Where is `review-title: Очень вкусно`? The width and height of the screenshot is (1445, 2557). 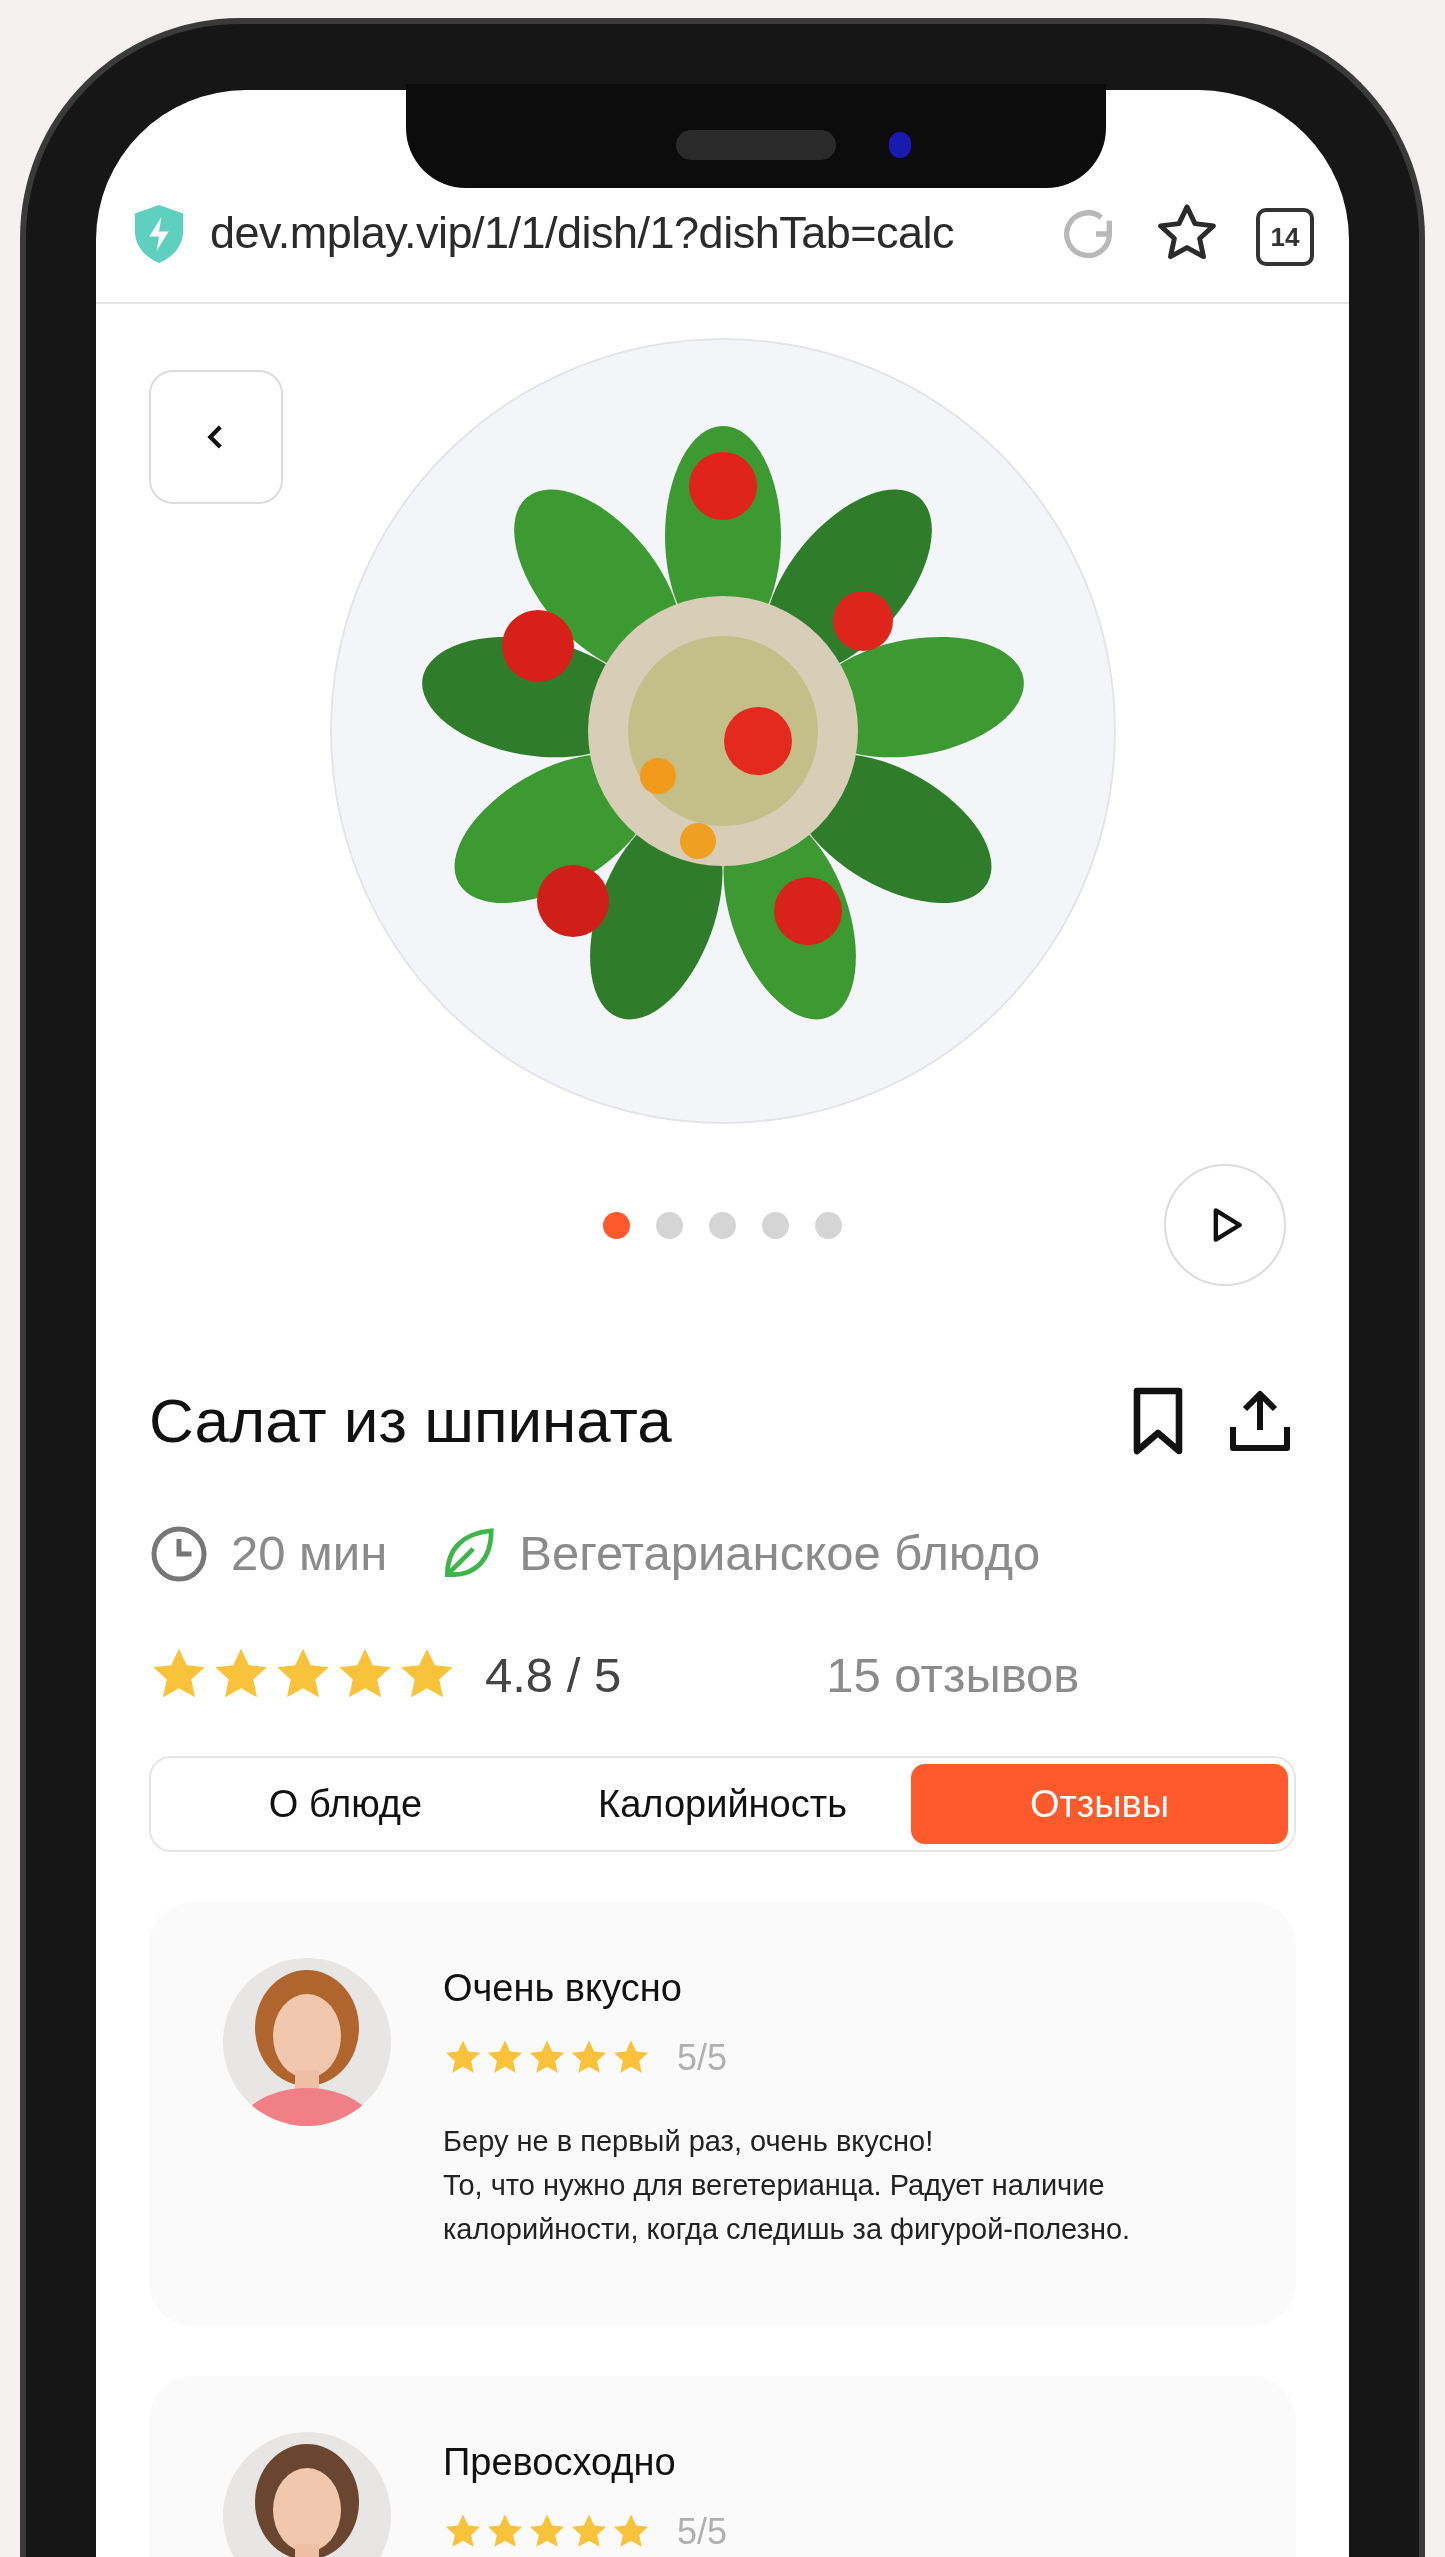
review-title: Очень вкусно is located at coordinates (563, 1988).